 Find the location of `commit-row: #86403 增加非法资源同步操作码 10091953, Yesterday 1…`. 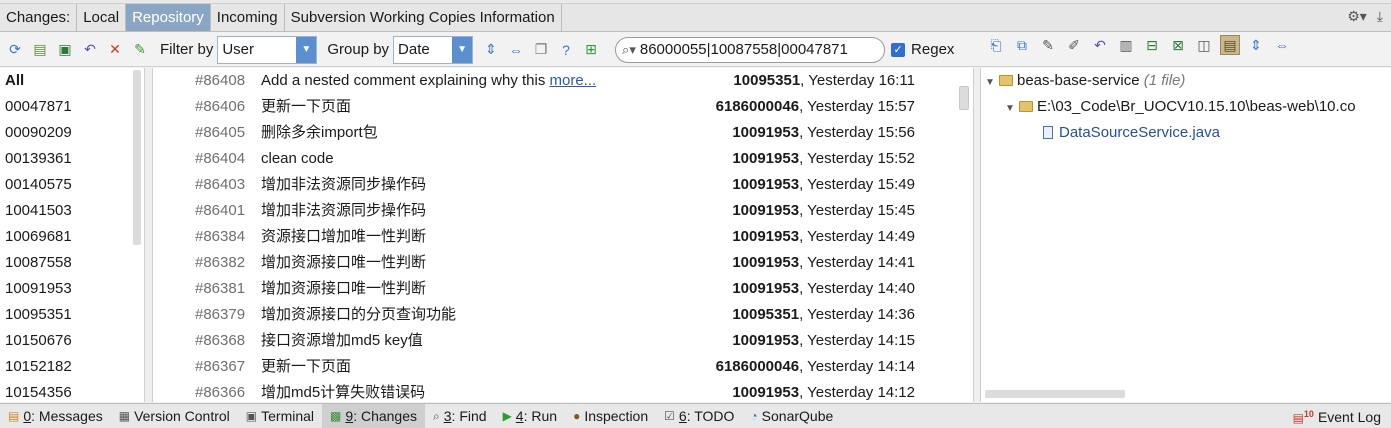

commit-row: #86403 增加非法资源同步操作码 10091953, Yesterday 1… is located at coordinates (563, 185).